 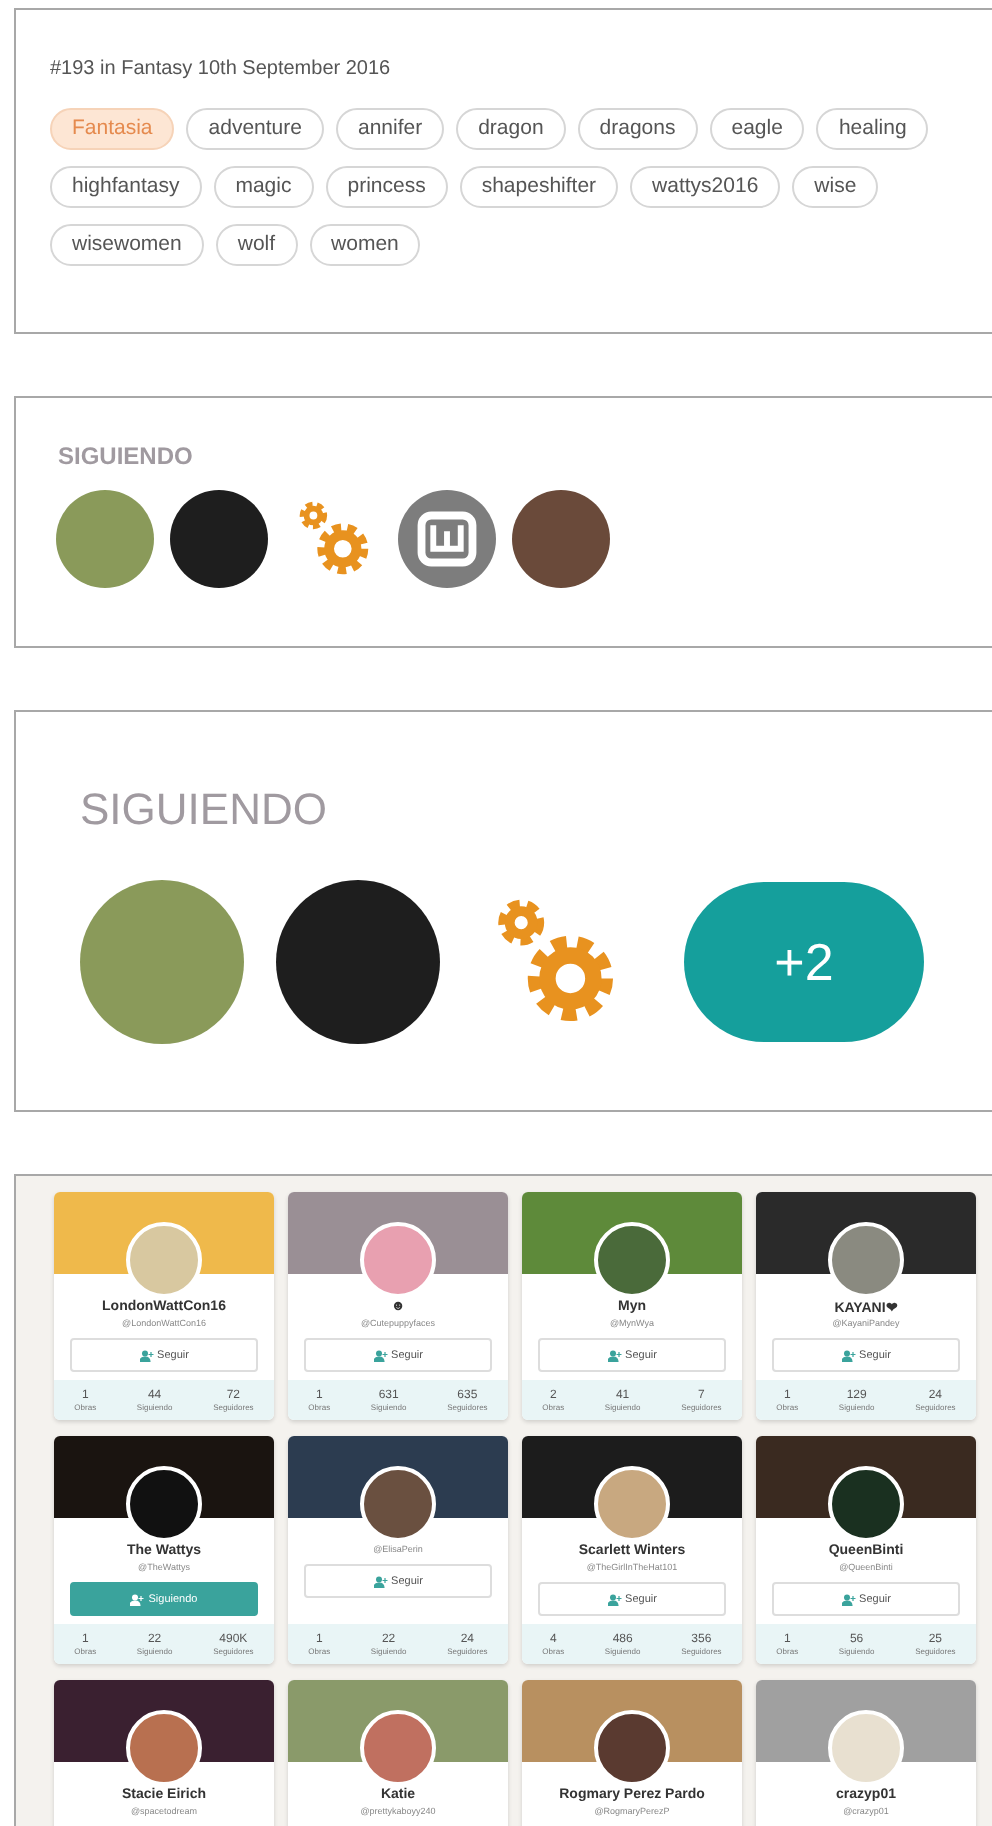 I want to click on tag-chip: highfantasy, so click(x=126, y=187).